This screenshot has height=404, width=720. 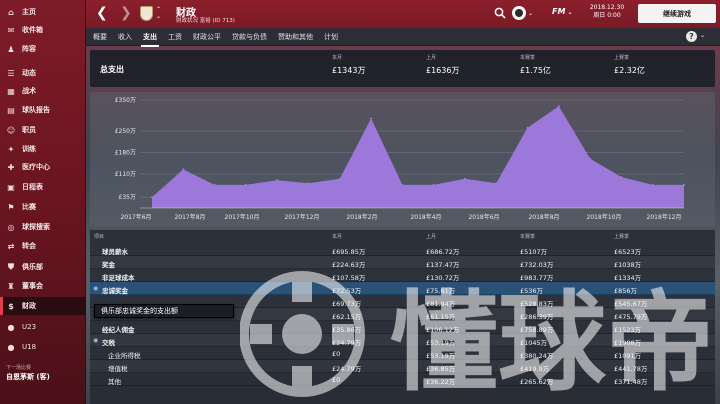 I want to click on sidebar-item-u18: ● U18, so click(x=43, y=347).